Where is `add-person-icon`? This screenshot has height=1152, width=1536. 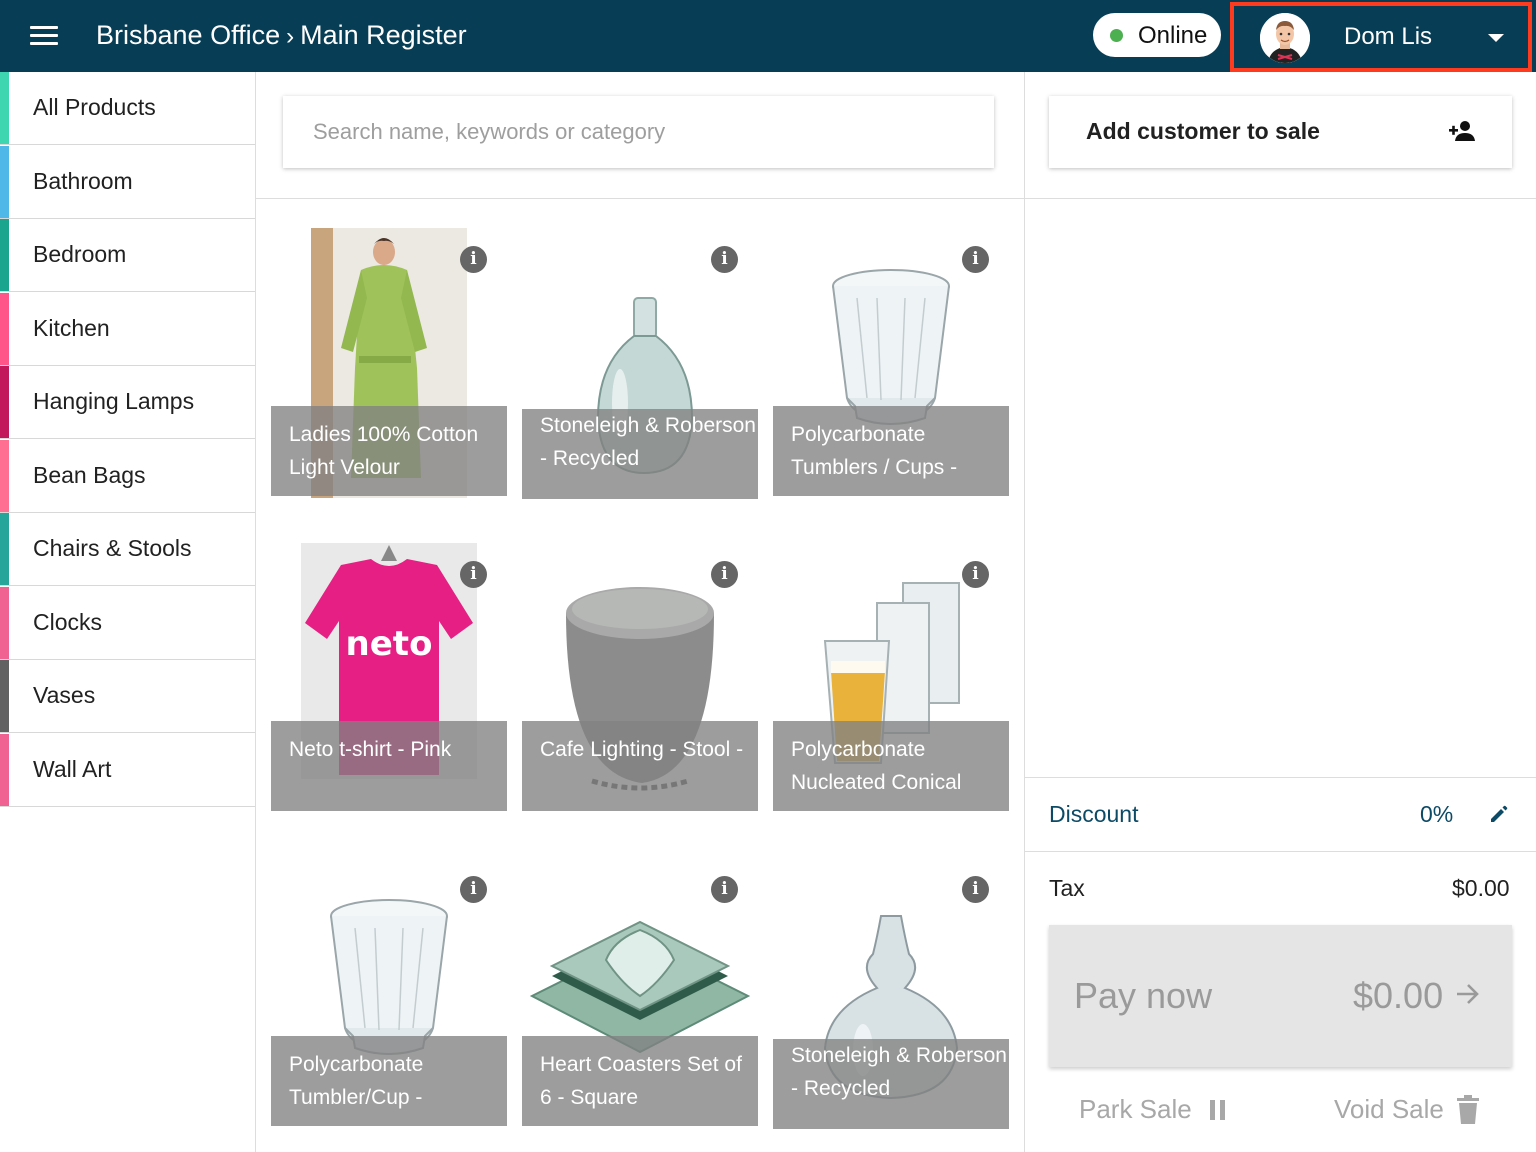 add-person-icon is located at coordinates (1462, 131).